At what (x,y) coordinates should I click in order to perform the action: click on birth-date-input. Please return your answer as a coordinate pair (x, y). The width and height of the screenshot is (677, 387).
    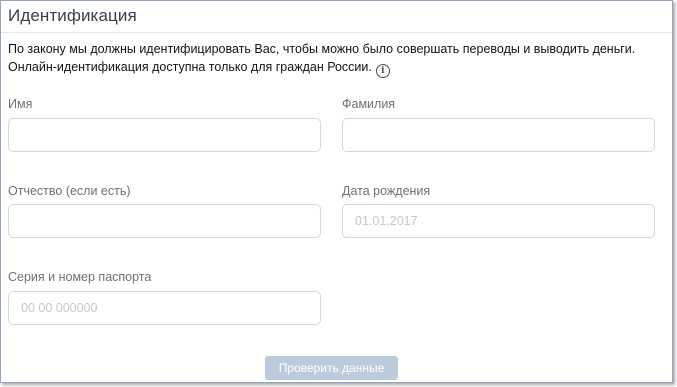
    Looking at the image, I should click on (498, 221).